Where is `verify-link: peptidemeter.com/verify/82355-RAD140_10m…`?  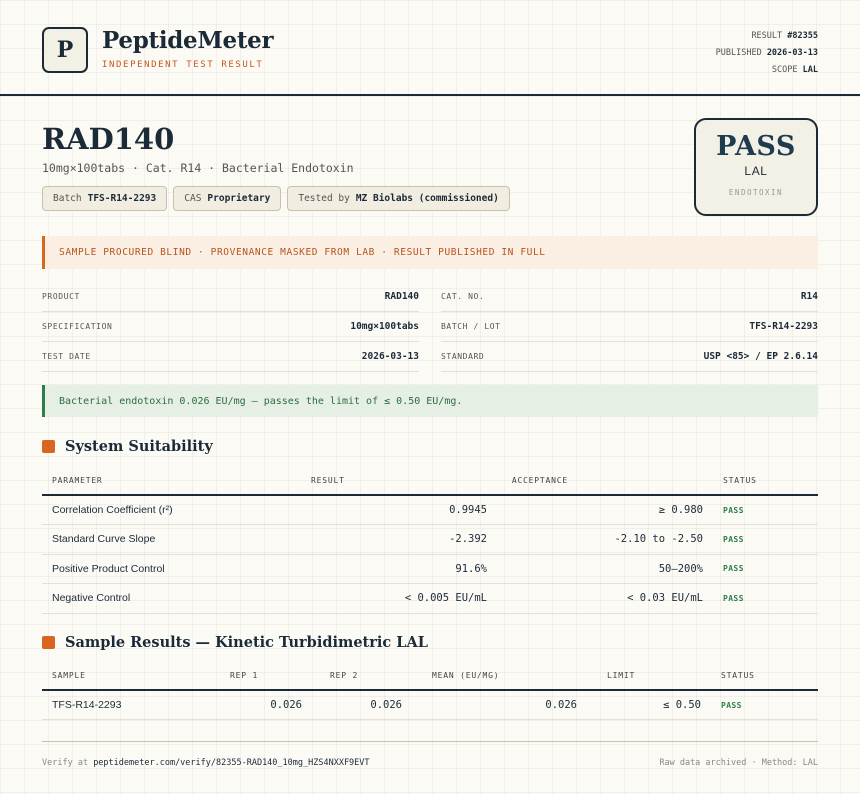 verify-link: peptidemeter.com/verify/82355-RAD140_10m… is located at coordinates (231, 763).